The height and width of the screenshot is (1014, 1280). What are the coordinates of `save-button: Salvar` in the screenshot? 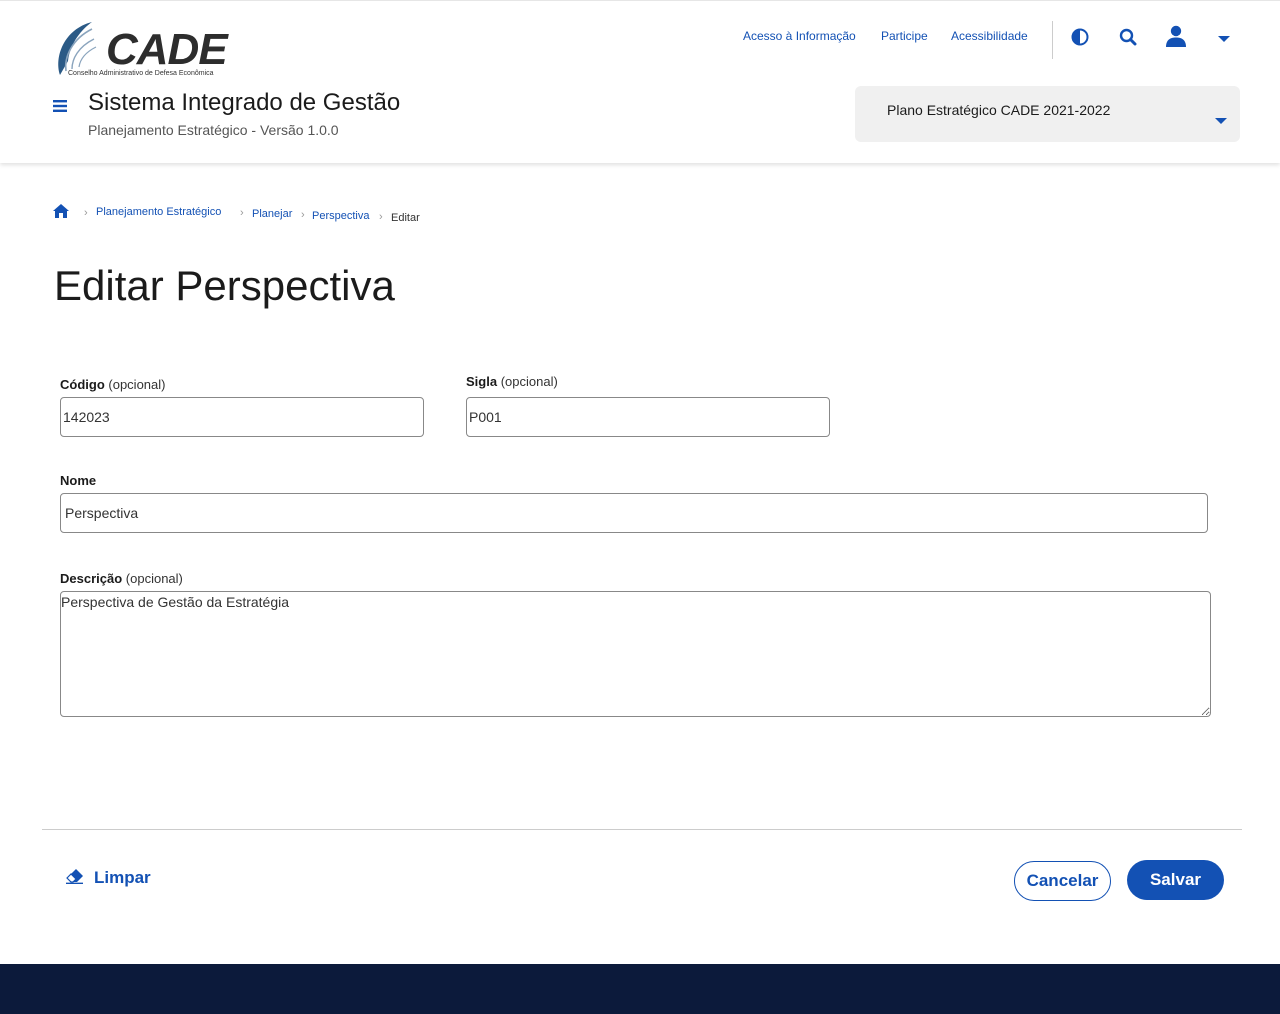 It's located at (1175, 880).